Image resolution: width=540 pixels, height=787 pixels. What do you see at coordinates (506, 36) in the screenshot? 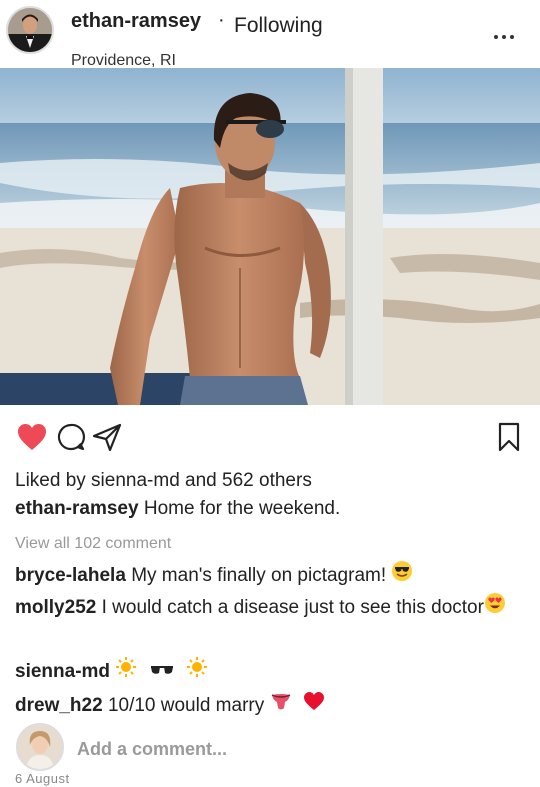
I see `ellipsis-icon` at bounding box center [506, 36].